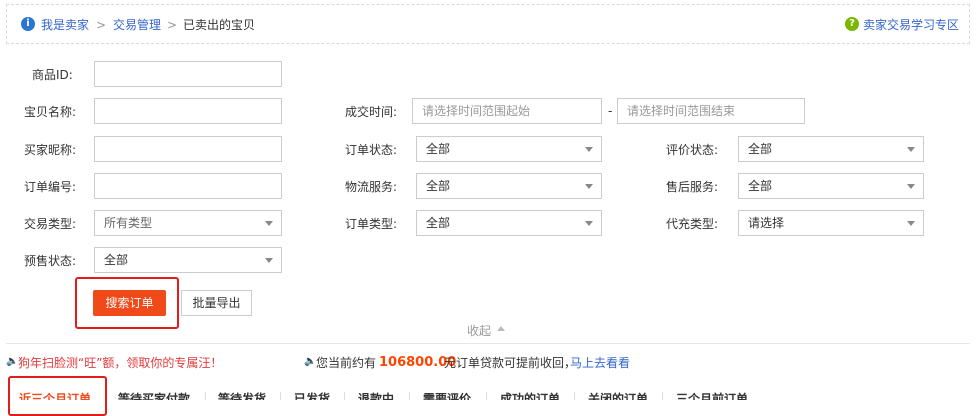  I want to click on tab-shipped: 已发货, so click(312, 395).